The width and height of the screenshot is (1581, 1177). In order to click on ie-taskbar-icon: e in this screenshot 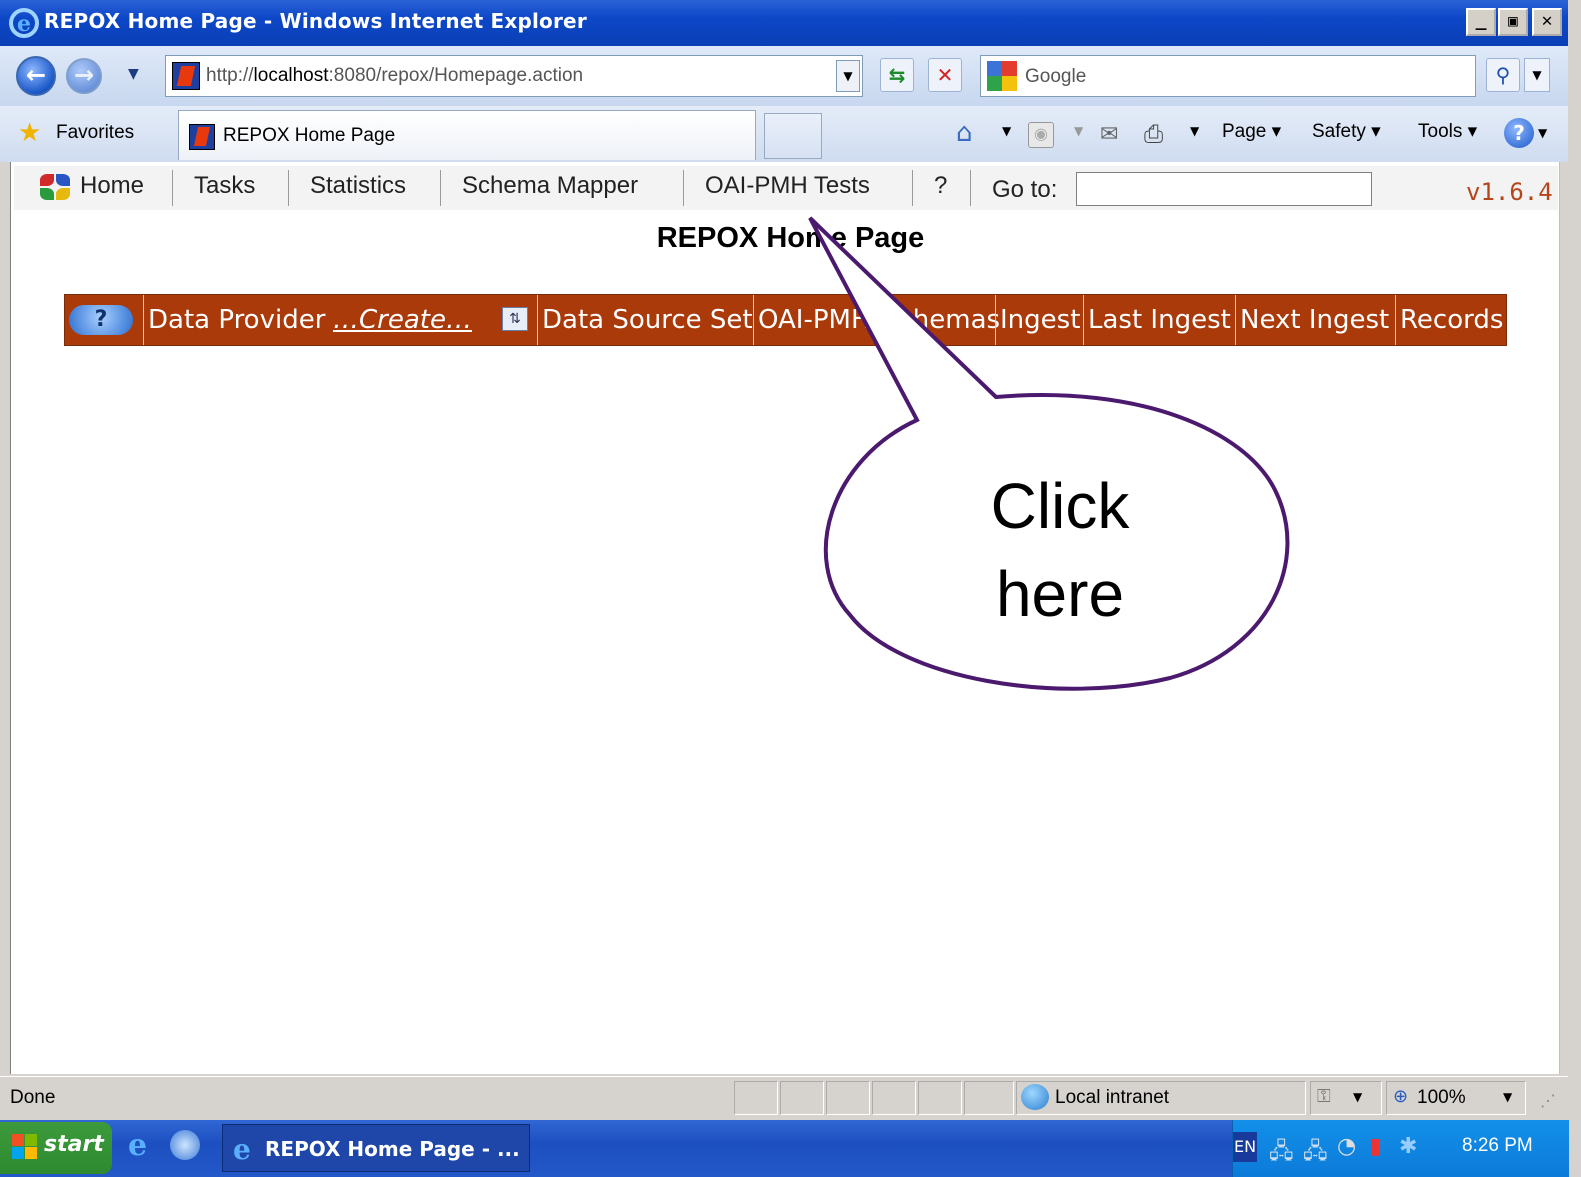, I will do `click(242, 1149)`.